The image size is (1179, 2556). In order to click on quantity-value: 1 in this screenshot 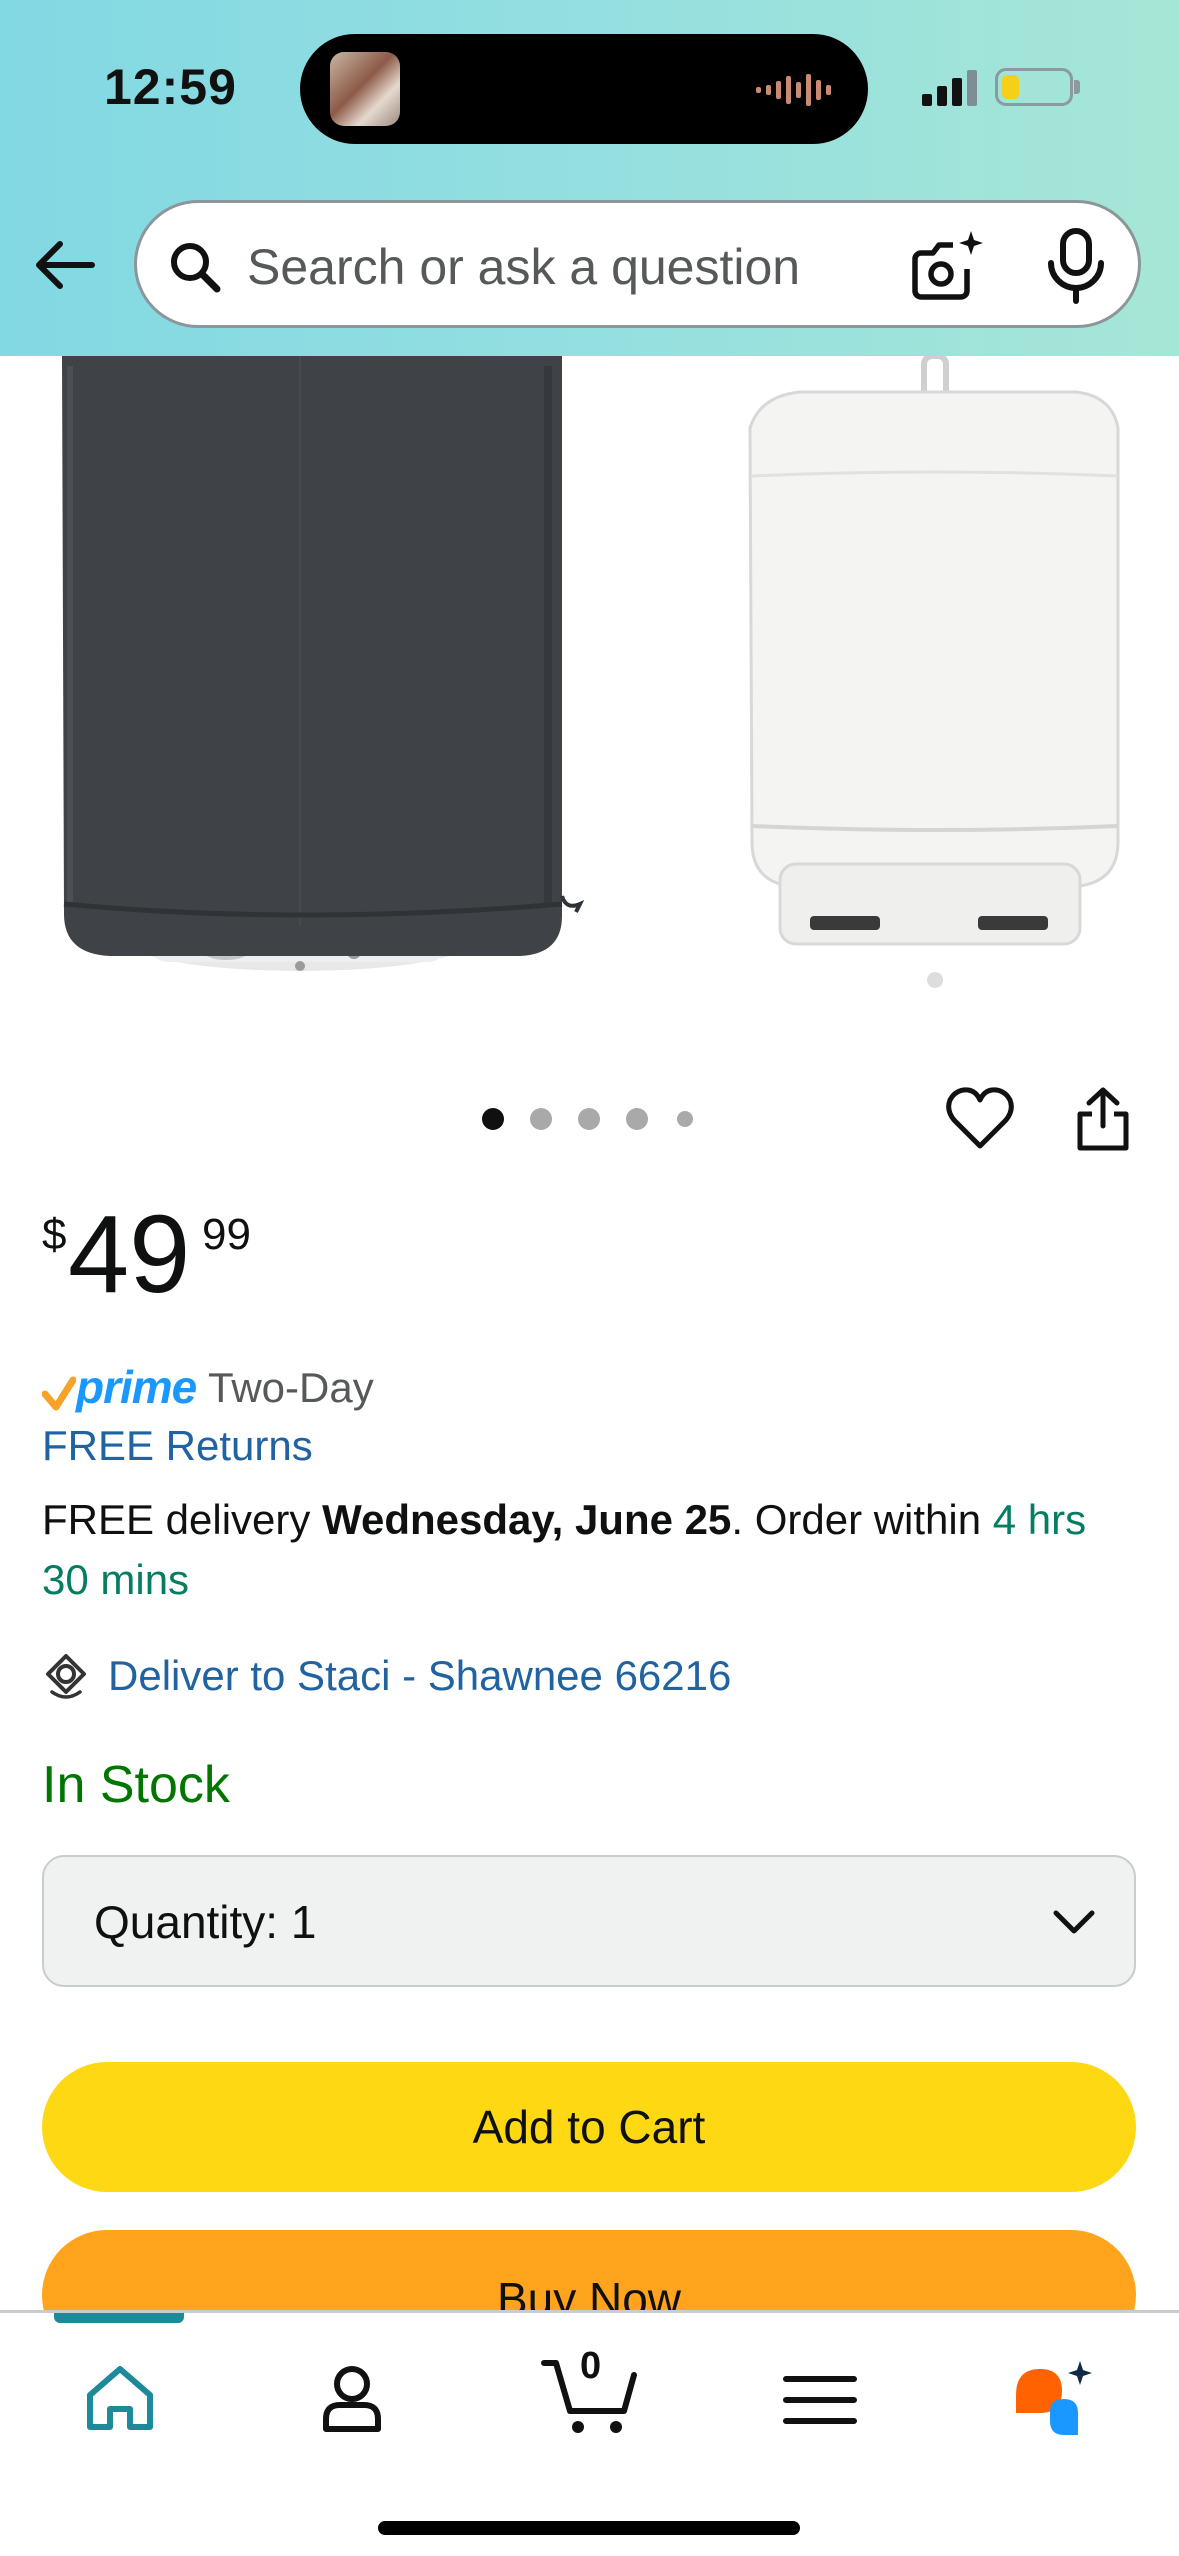, I will do `click(303, 1922)`.